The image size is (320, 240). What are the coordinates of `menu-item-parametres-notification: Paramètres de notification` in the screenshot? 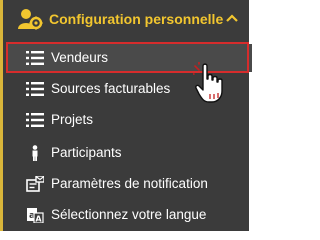 It's located at (129, 184).